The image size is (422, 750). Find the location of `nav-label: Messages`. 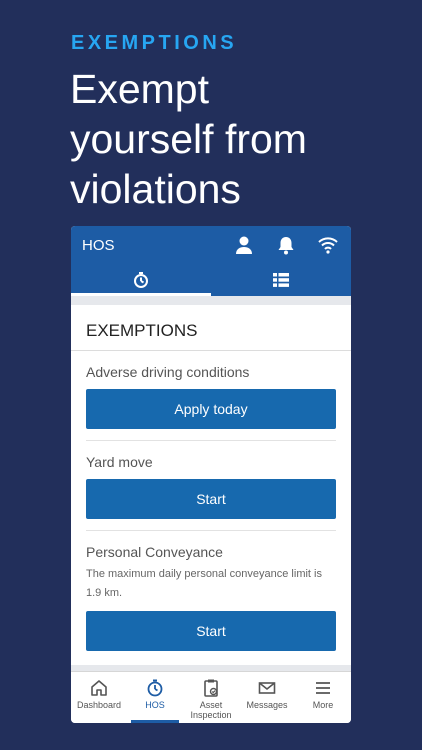

nav-label: Messages is located at coordinates (267, 705).